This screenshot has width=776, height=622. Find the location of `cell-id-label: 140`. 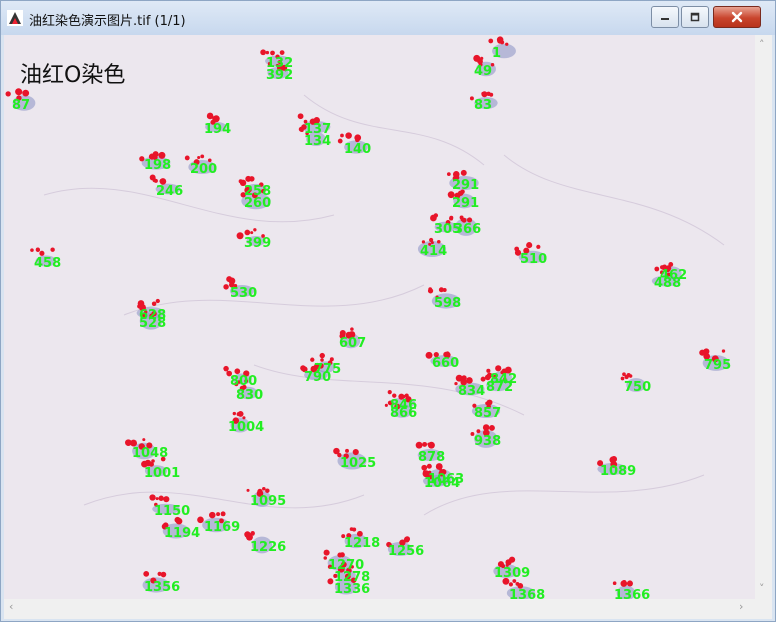

cell-id-label: 140 is located at coordinates (357, 149).